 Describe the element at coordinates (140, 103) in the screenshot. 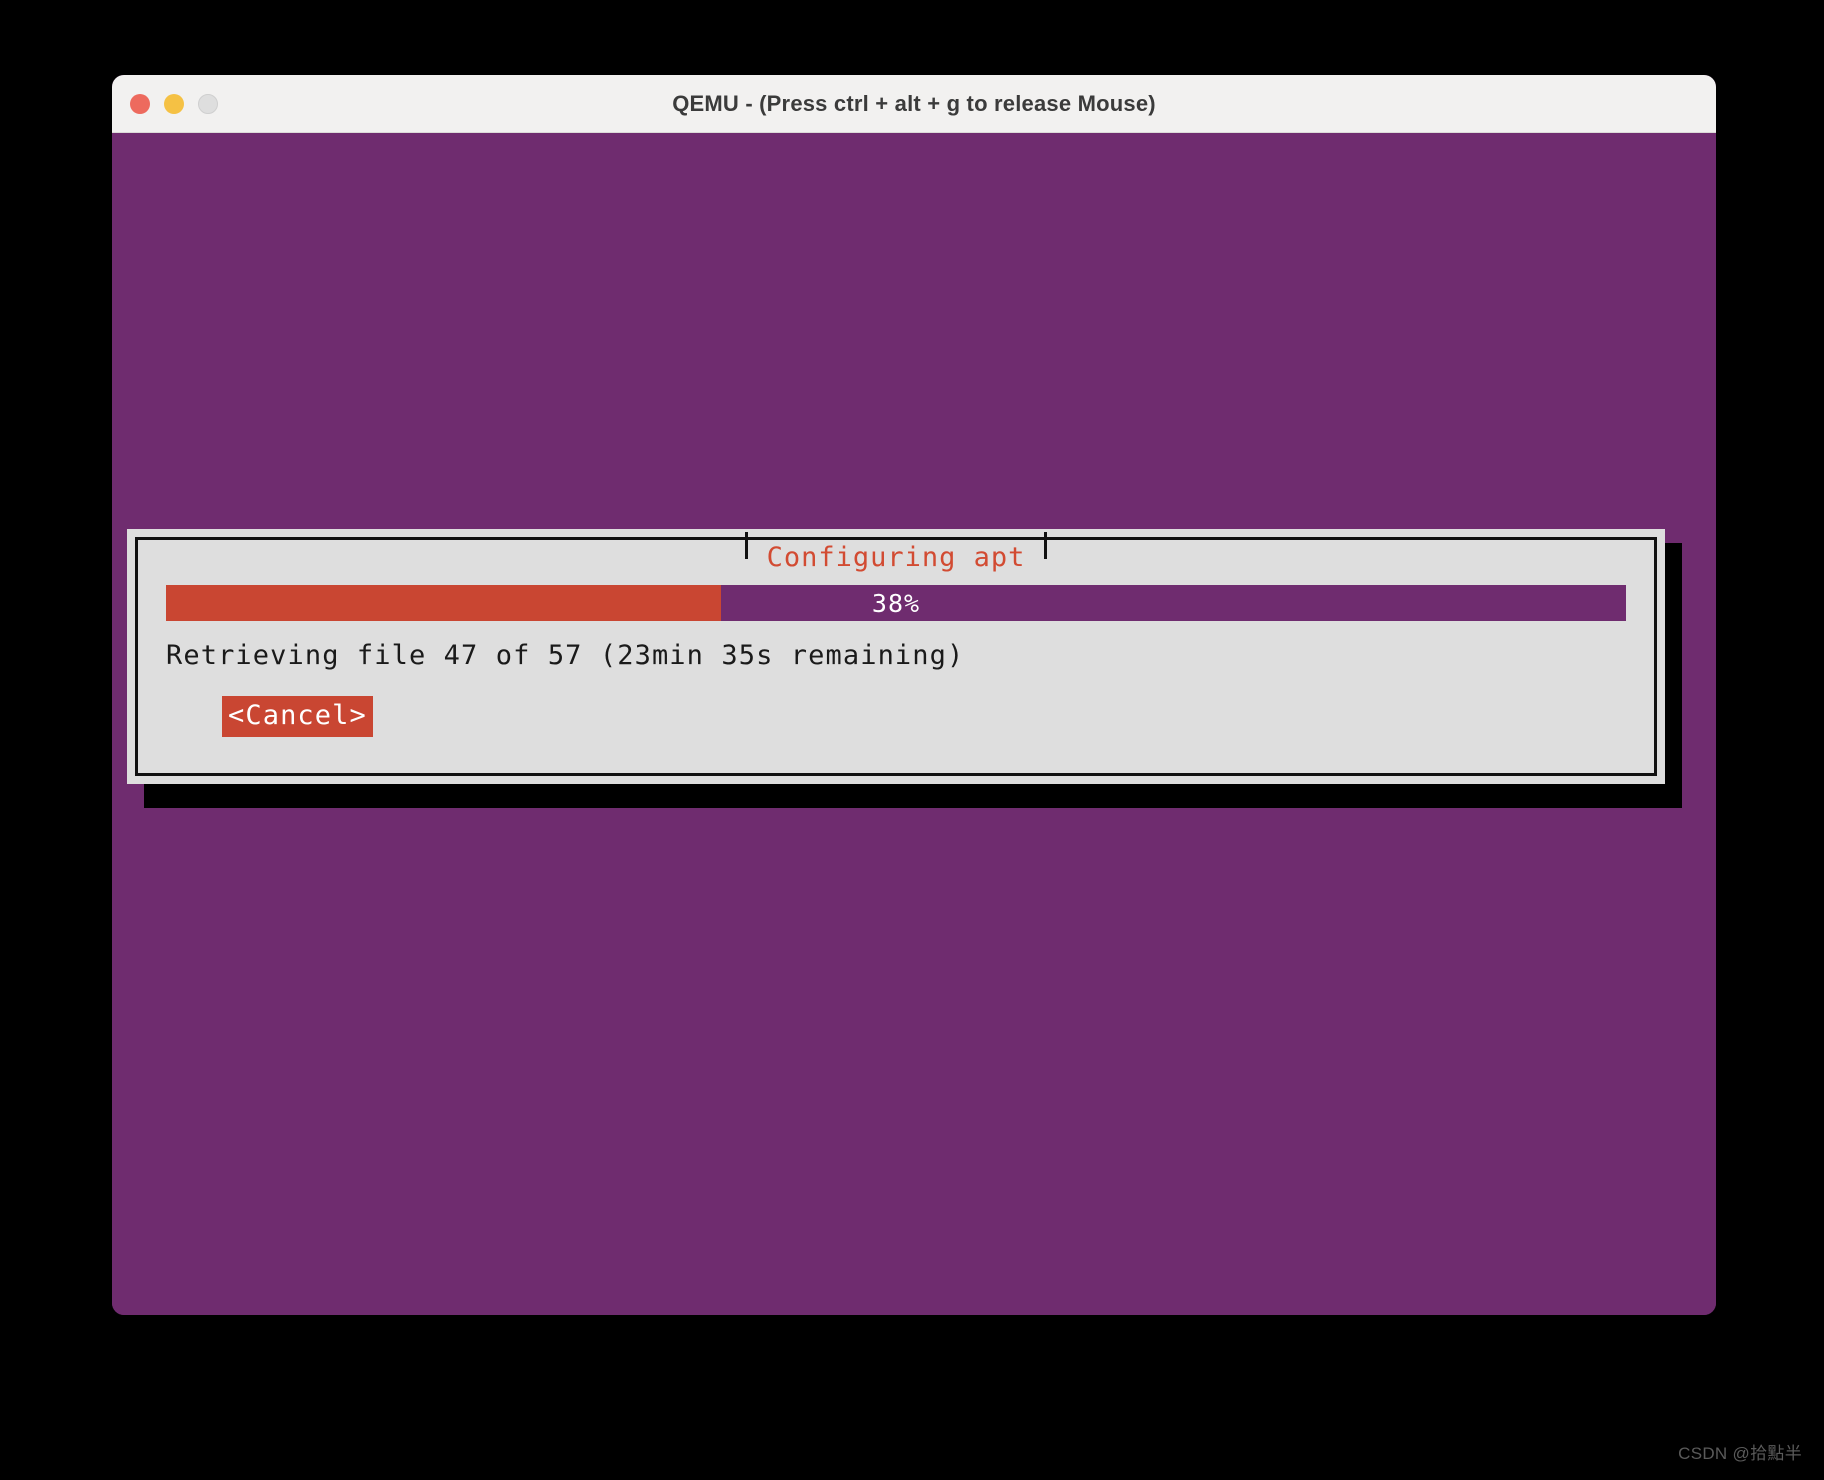

I see `close-window-button` at that location.